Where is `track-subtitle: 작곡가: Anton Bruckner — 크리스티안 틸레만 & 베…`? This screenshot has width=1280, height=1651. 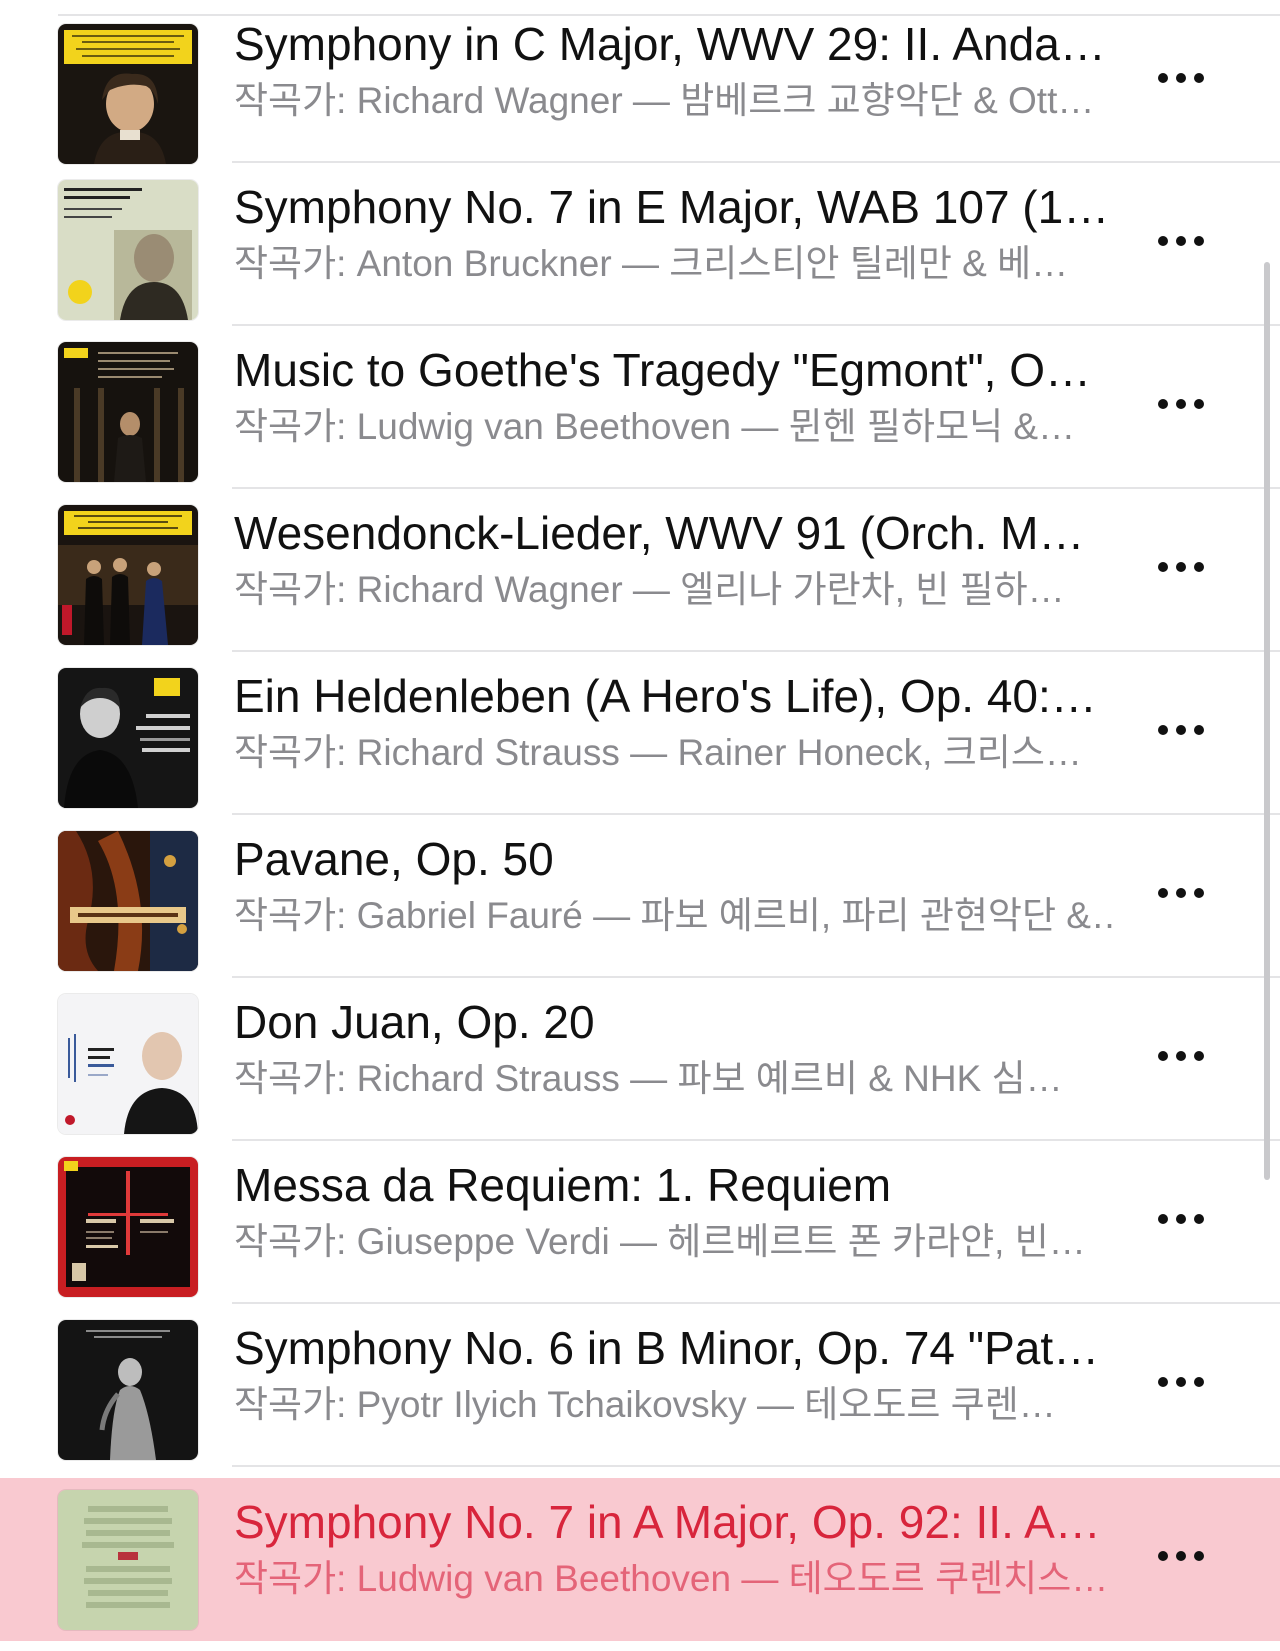
track-subtitle: 작곡가: Anton Bruckner — 크리스티안 틸레만 & 베… is located at coordinates (651, 263).